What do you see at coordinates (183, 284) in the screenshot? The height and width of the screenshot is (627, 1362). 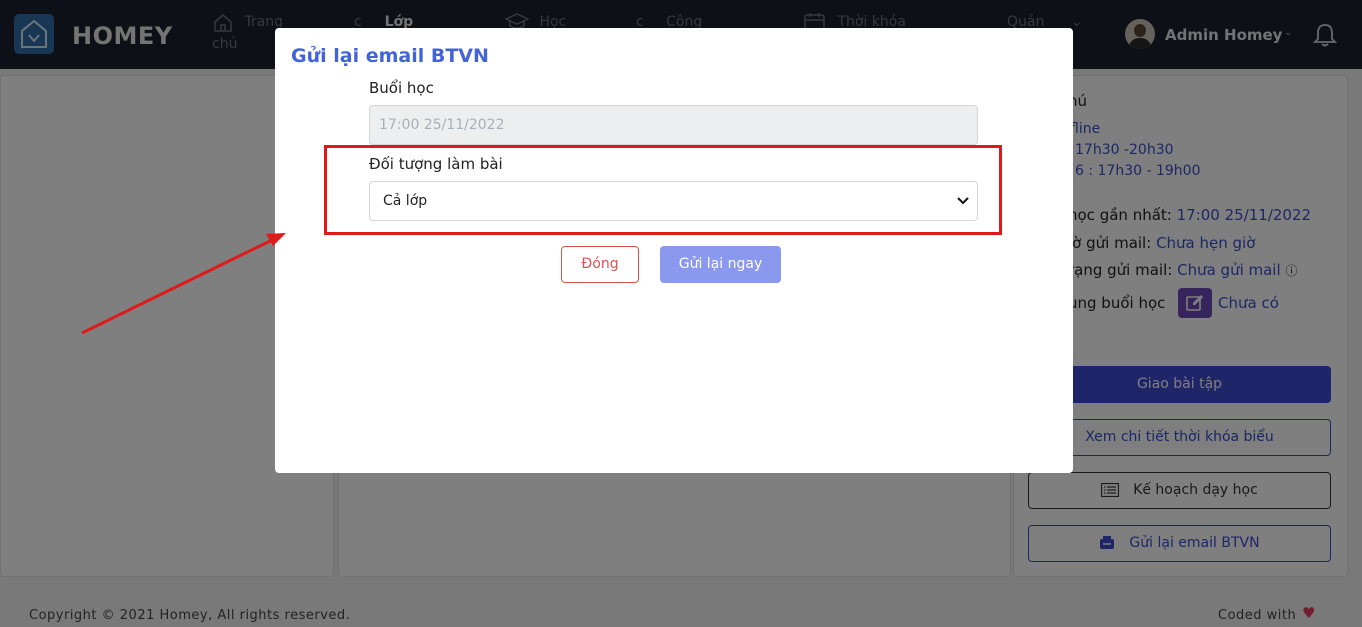 I see `annotation-arrow-icon` at bounding box center [183, 284].